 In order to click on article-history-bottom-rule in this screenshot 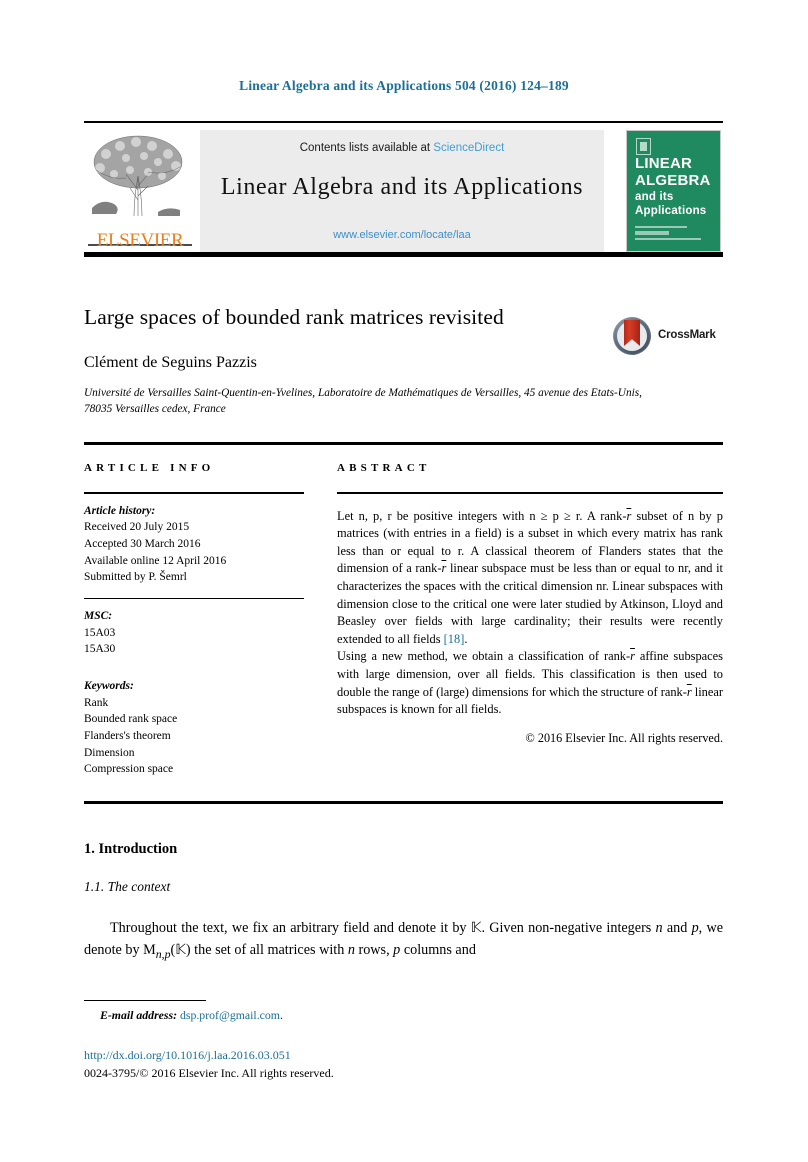, I will do `click(194, 598)`.